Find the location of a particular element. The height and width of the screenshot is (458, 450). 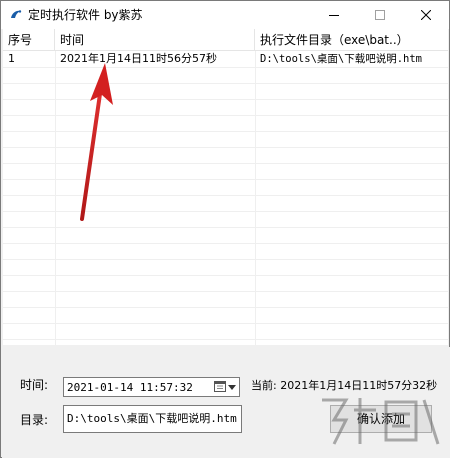

window-title: 定时执行软件 by紫苏 is located at coordinates (85, 15).